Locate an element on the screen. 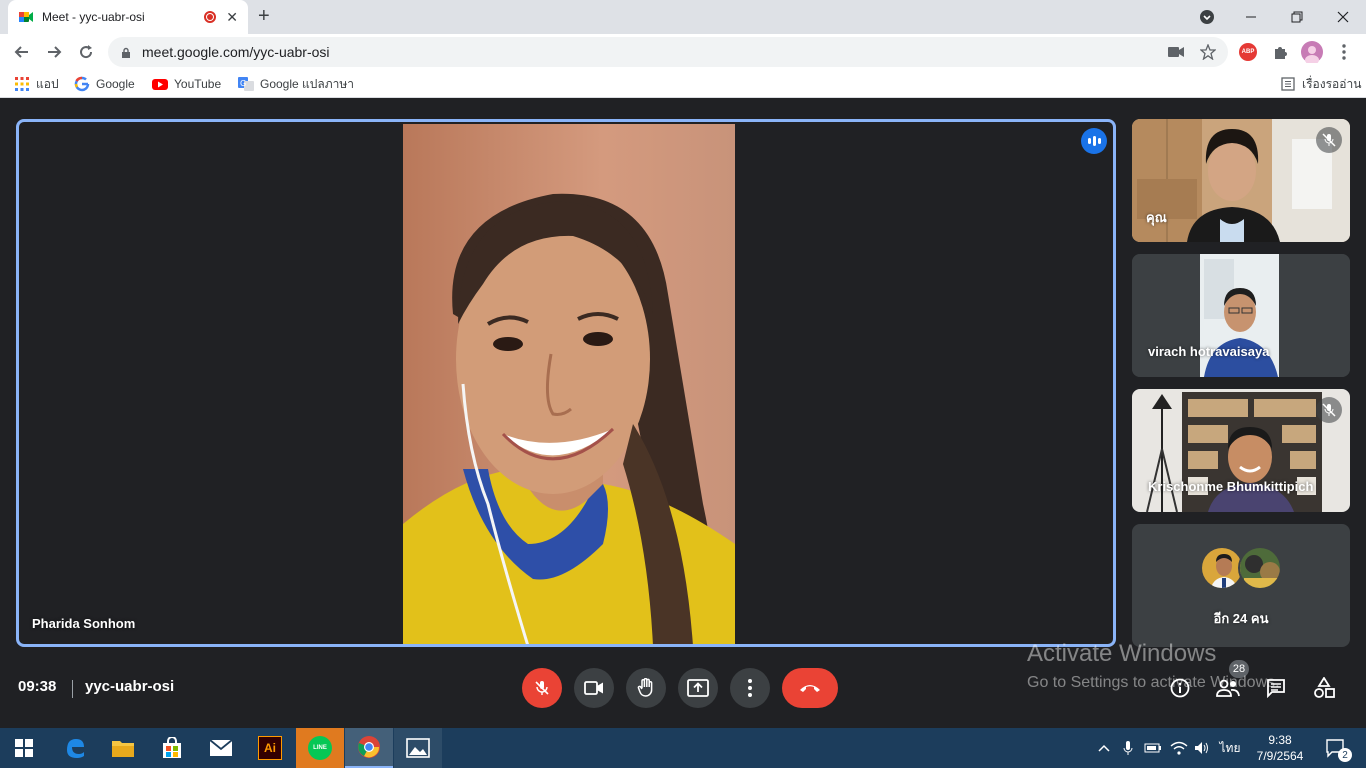 The image size is (1366, 768). browser-toolbar: meet.google.com/yyc-uabr-osi ABP is located at coordinates (683, 52).